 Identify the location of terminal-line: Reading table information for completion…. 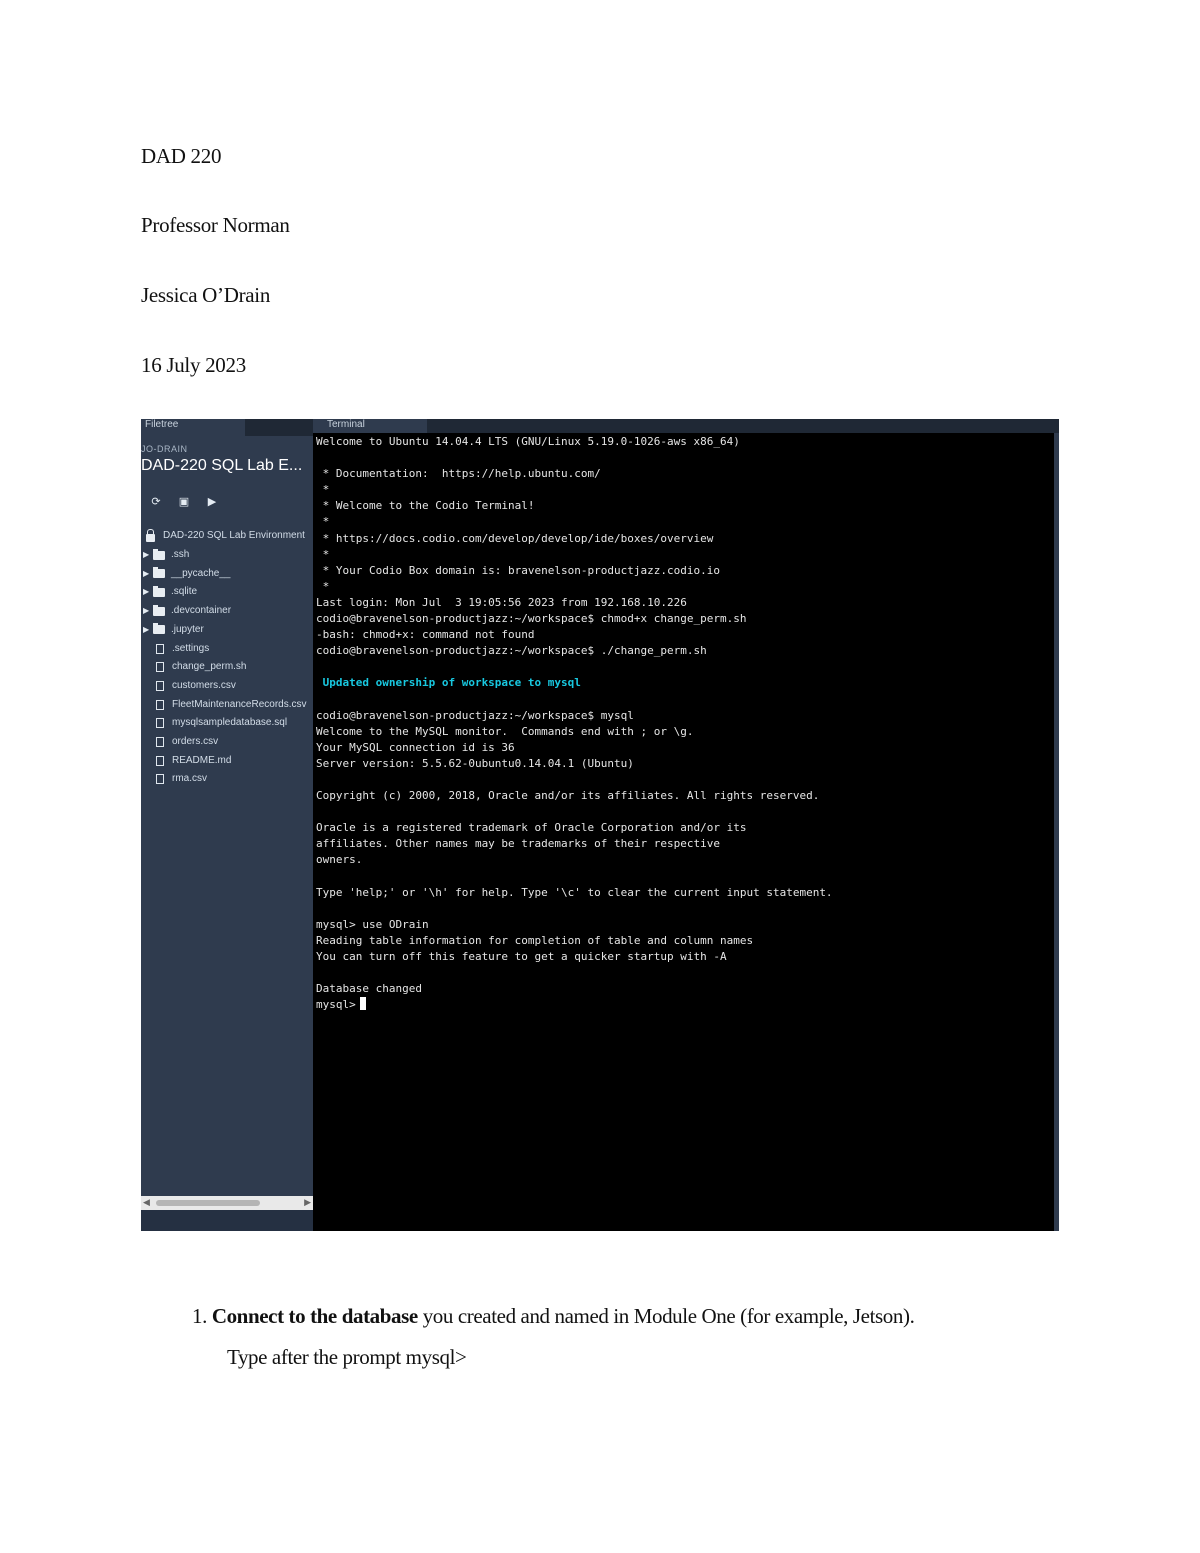
(535, 940).